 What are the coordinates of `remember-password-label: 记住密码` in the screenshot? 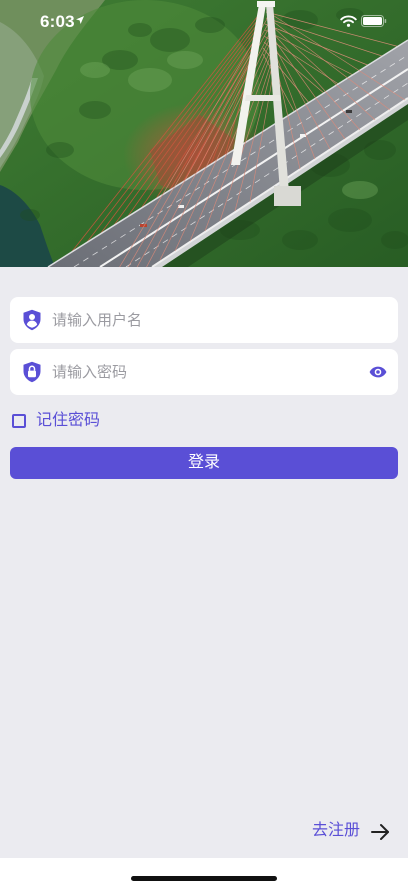 It's located at (68, 421).